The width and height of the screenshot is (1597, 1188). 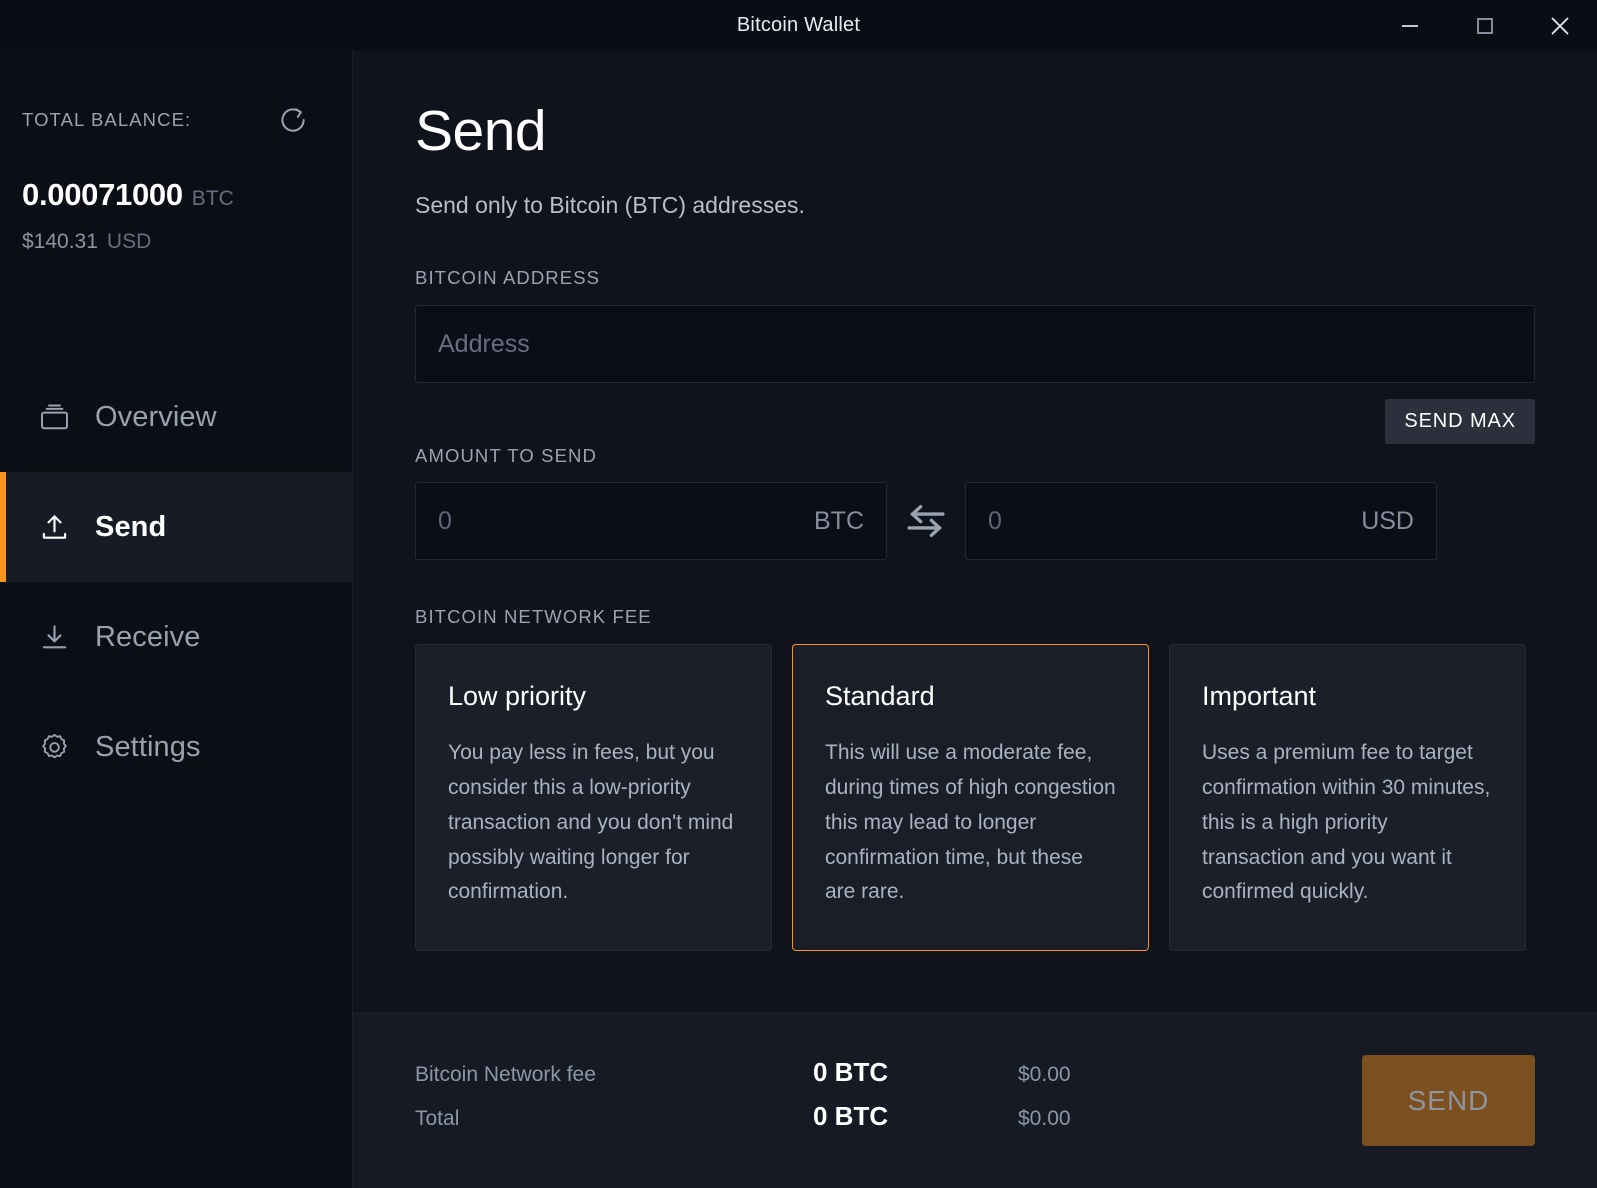 I want to click on balance-btc-row: 0.00071000 BTC, so click(x=176, y=195).